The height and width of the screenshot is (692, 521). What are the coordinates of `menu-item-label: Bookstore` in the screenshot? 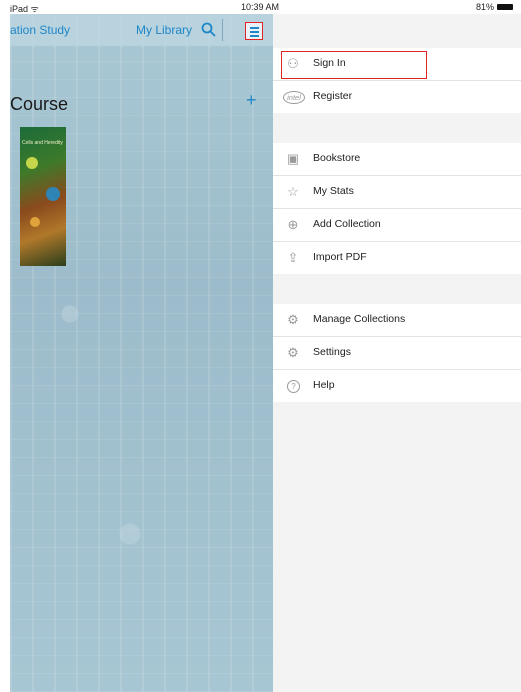 It's located at (337, 158).